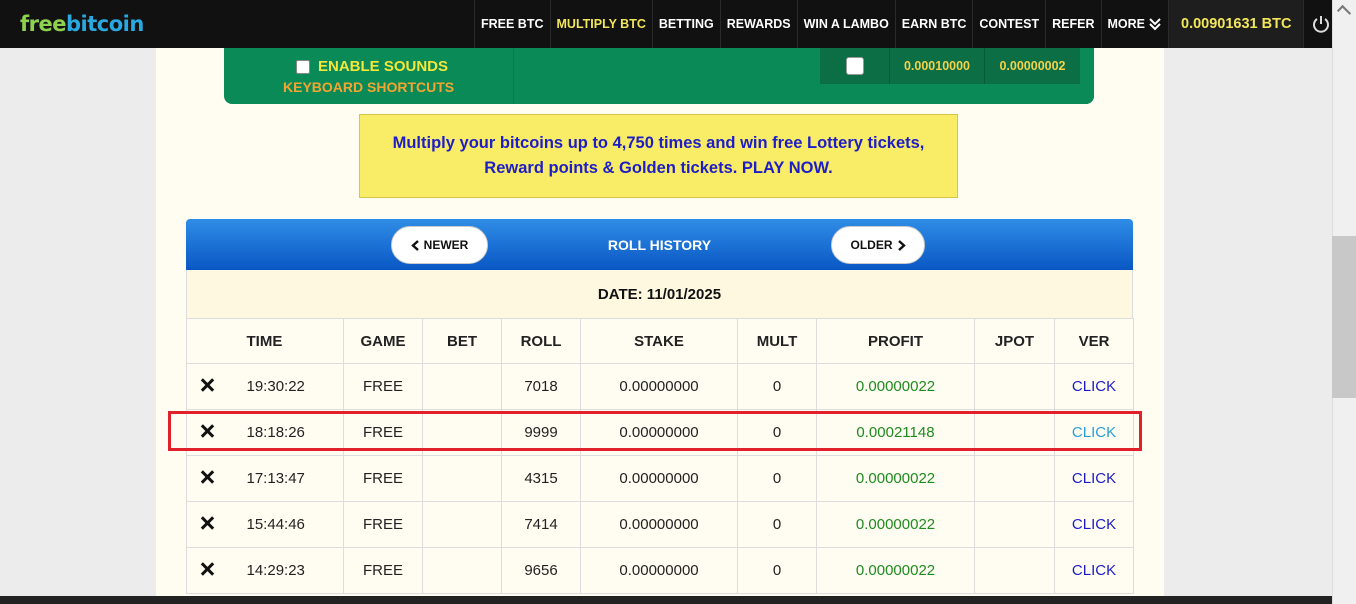 The width and height of the screenshot is (1356, 604). I want to click on col-header-jpot: JPOT, so click(1014, 341).